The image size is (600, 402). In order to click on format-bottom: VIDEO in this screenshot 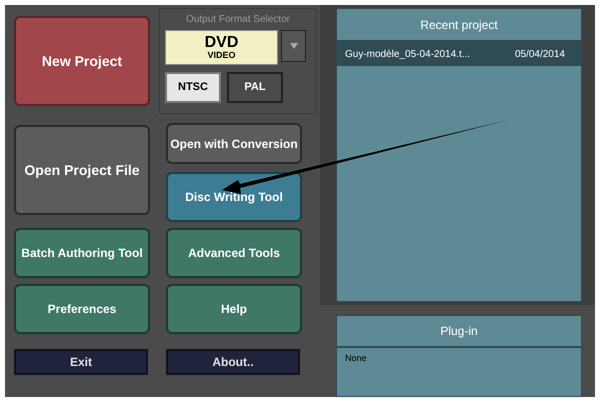, I will do `click(221, 55)`.